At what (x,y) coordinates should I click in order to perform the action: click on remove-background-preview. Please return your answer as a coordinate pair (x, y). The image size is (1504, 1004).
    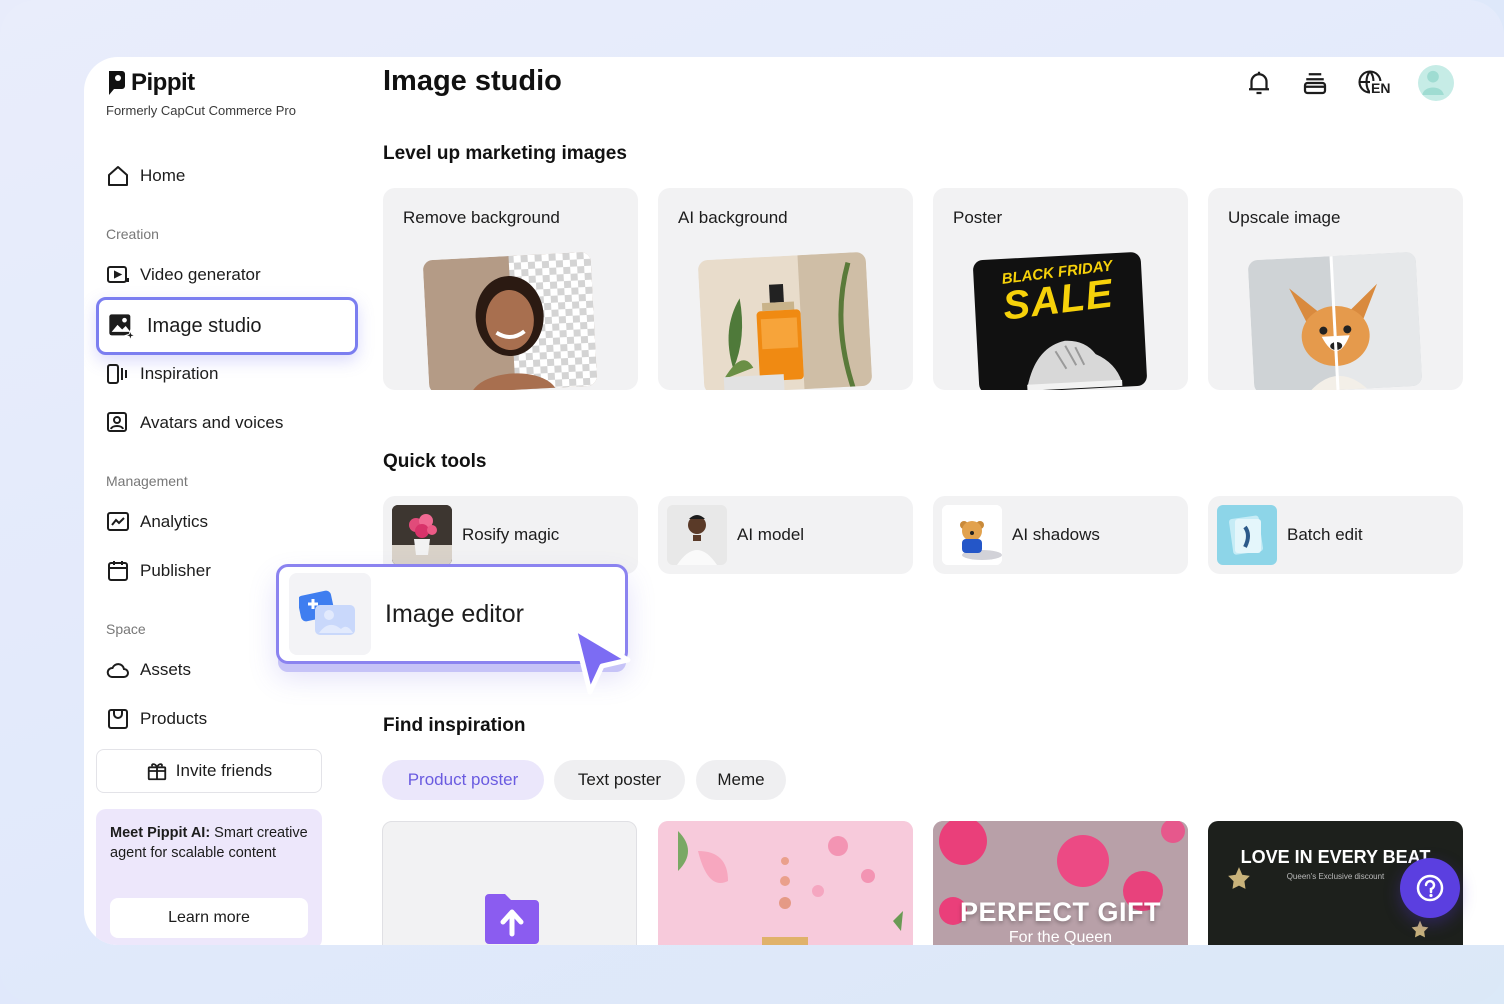
    Looking at the image, I should click on (510, 320).